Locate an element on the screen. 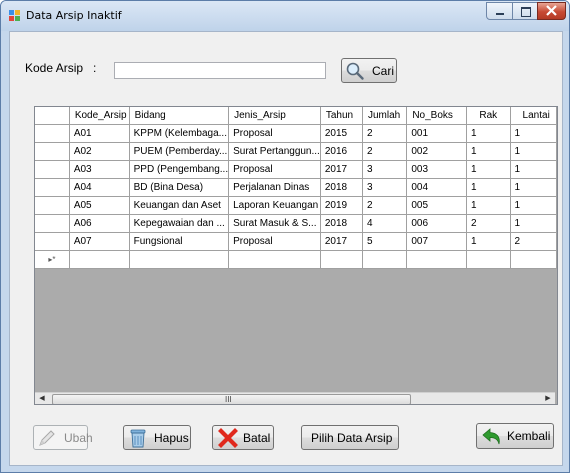 This screenshot has width=570, height=473. kode-arsip-input is located at coordinates (220, 70).